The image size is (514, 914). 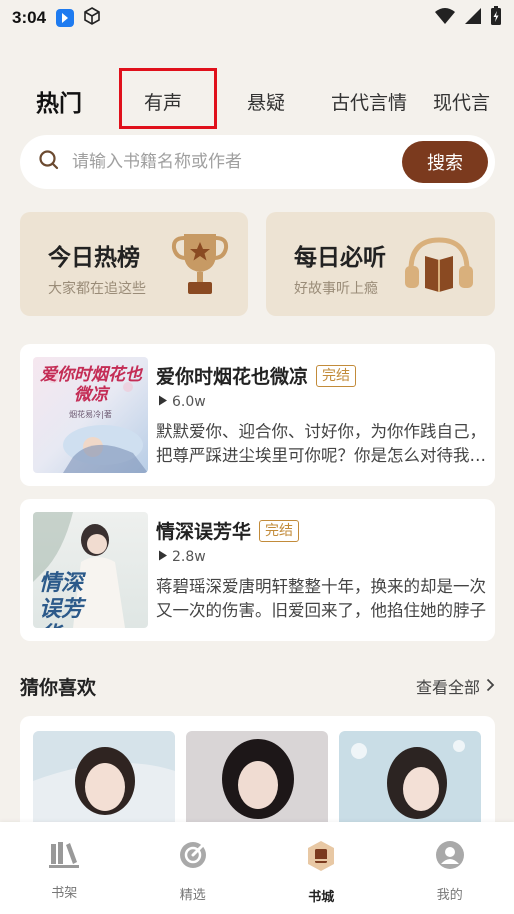 I want to click on book-title-text: 情深误芳华, so click(x=204, y=532).